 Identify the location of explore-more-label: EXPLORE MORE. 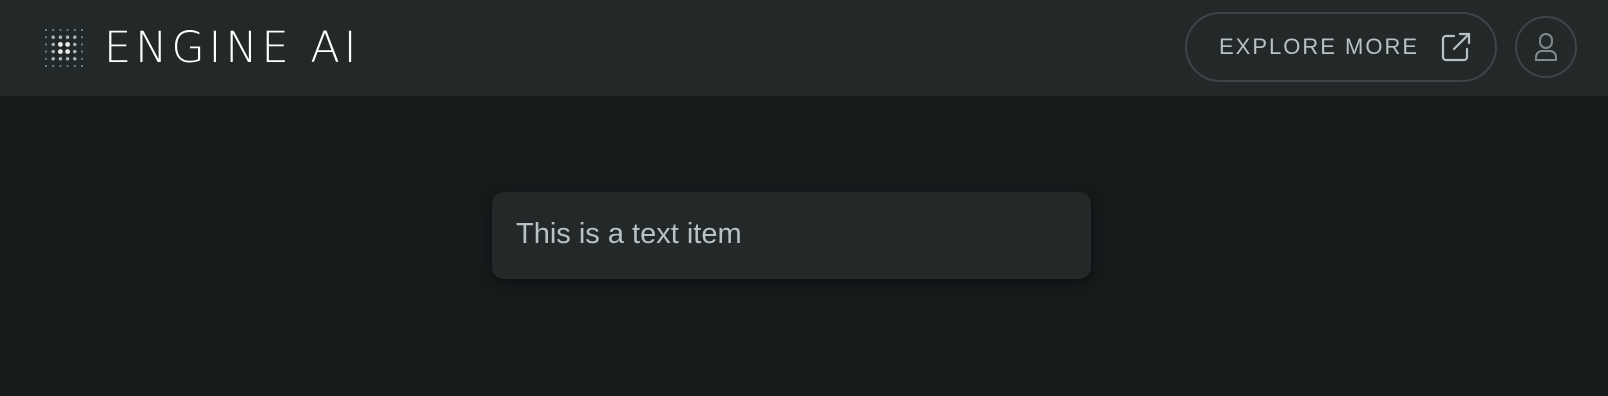
(1319, 46).